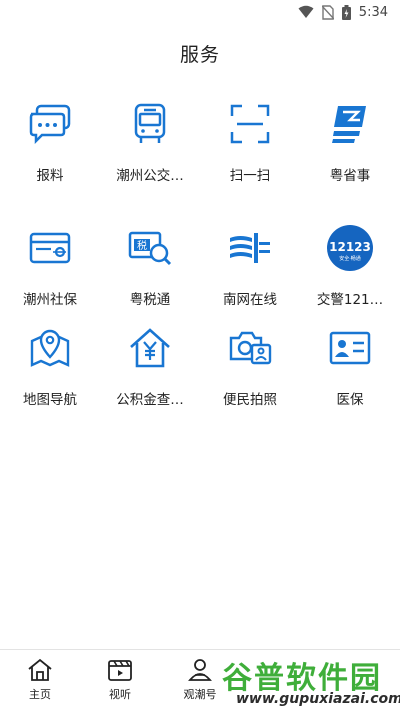 This screenshot has height=711, width=400. What do you see at coordinates (350, 374) in the screenshot?
I see `service-medical-insurance: 医保` at bounding box center [350, 374].